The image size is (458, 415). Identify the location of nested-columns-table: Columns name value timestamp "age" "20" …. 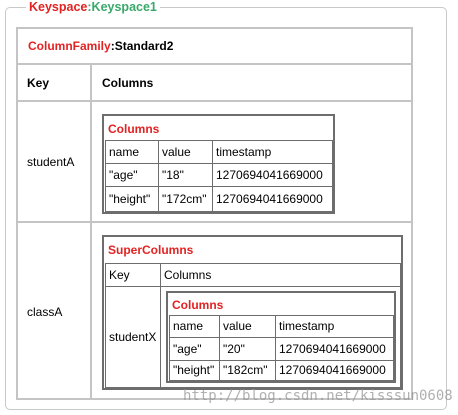
(281, 337).